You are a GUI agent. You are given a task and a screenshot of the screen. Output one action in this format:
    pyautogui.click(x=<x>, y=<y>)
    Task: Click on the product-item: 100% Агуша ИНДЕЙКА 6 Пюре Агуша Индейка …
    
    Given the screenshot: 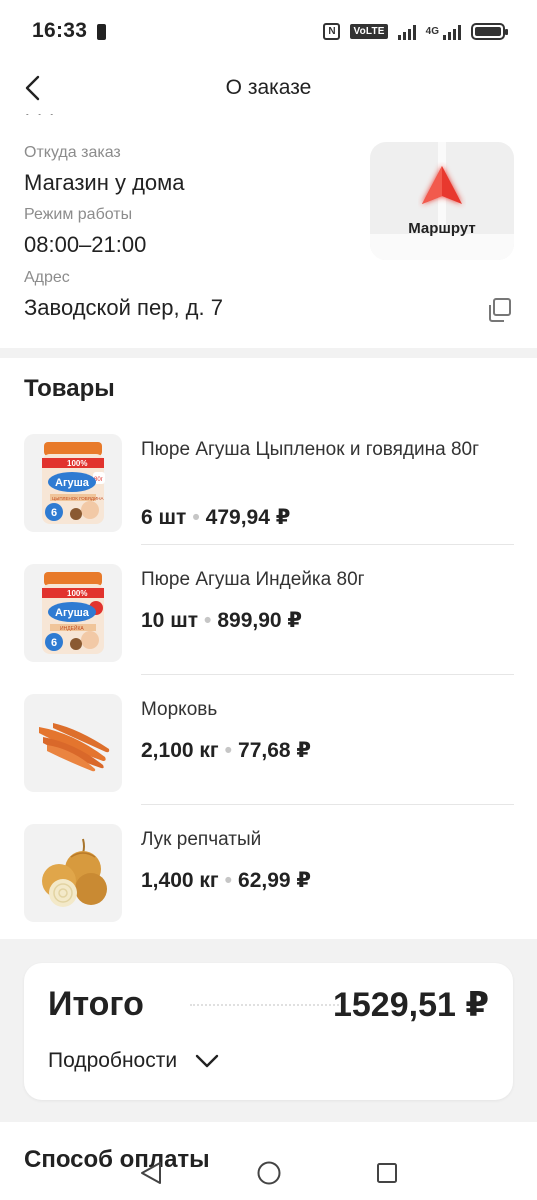 What is the action you would take?
    pyautogui.click(x=269, y=629)
    